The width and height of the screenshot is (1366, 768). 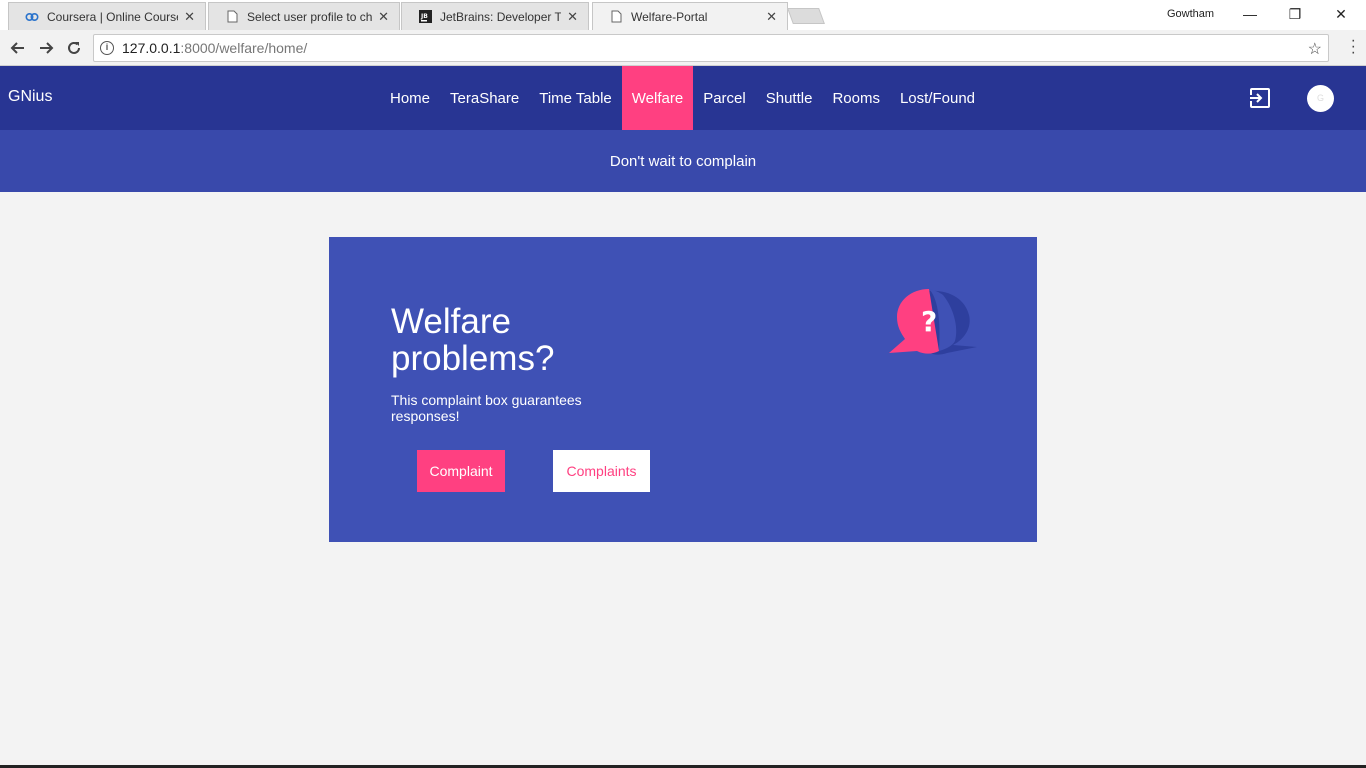 I want to click on browser-toolbar: i 127.0.0.1:8000/welfare/home/ ☆ · · ·, so click(x=683, y=48).